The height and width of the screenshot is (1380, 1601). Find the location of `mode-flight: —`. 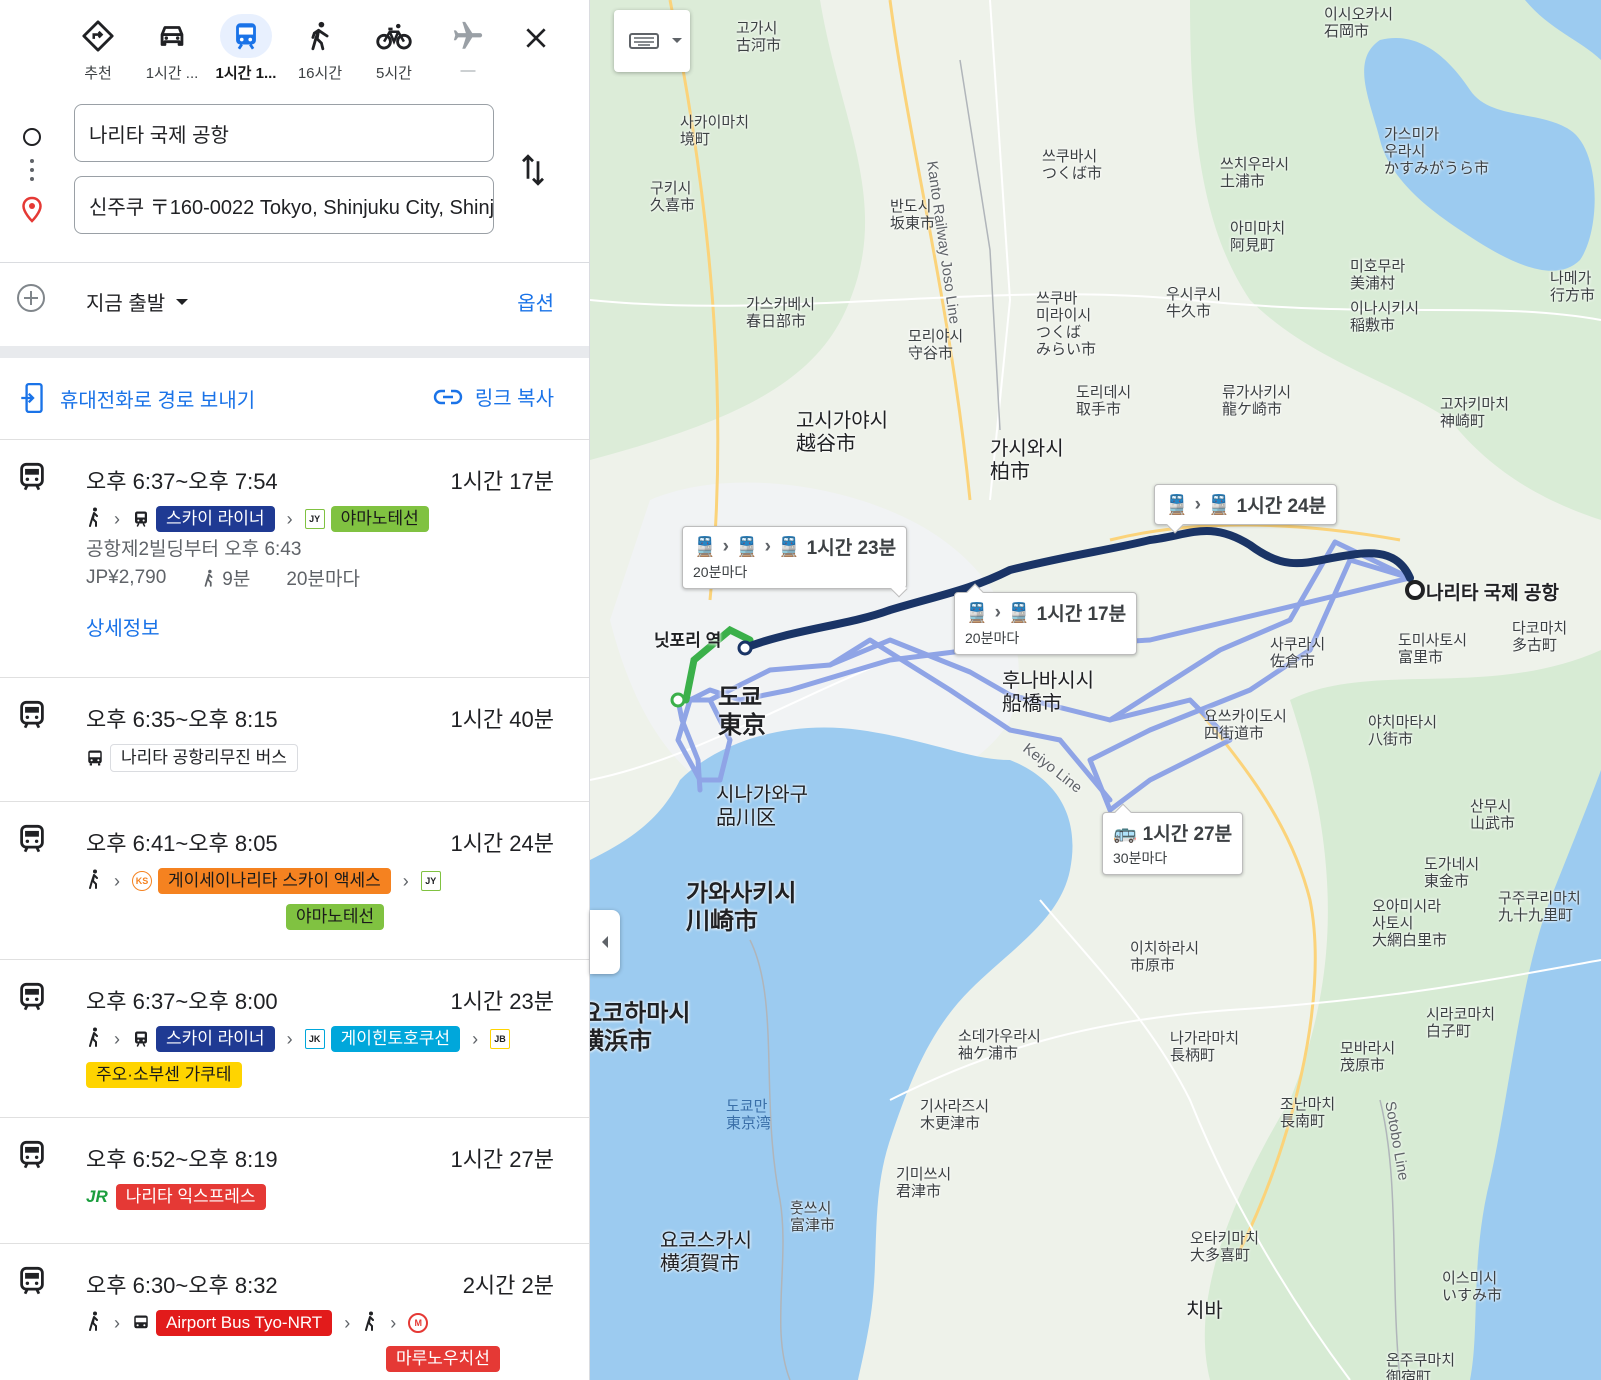

mode-flight: — is located at coordinates (468, 46).